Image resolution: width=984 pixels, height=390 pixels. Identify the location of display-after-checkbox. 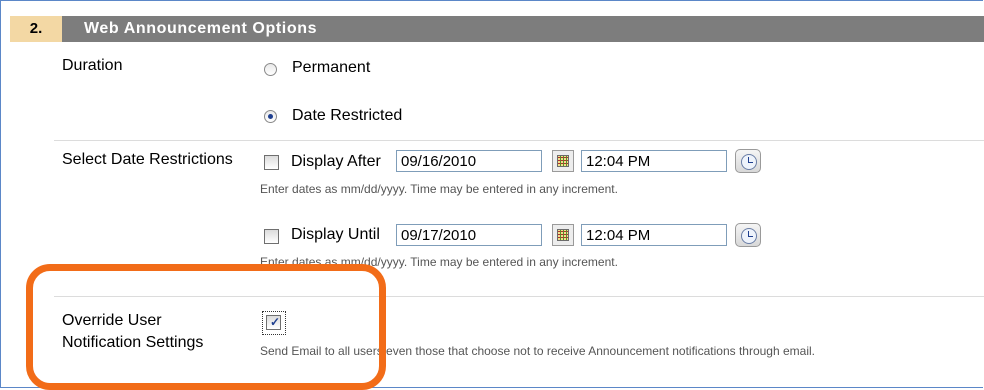
(271, 162).